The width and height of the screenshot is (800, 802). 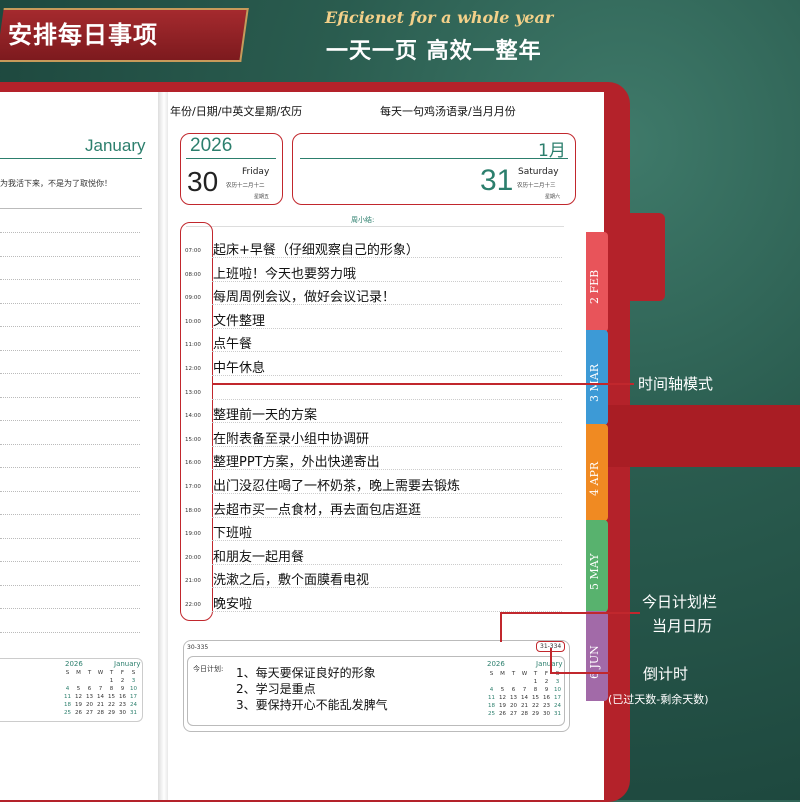 What do you see at coordinates (552, 151) in the screenshot?
I see `month-label: 1月` at bounding box center [552, 151].